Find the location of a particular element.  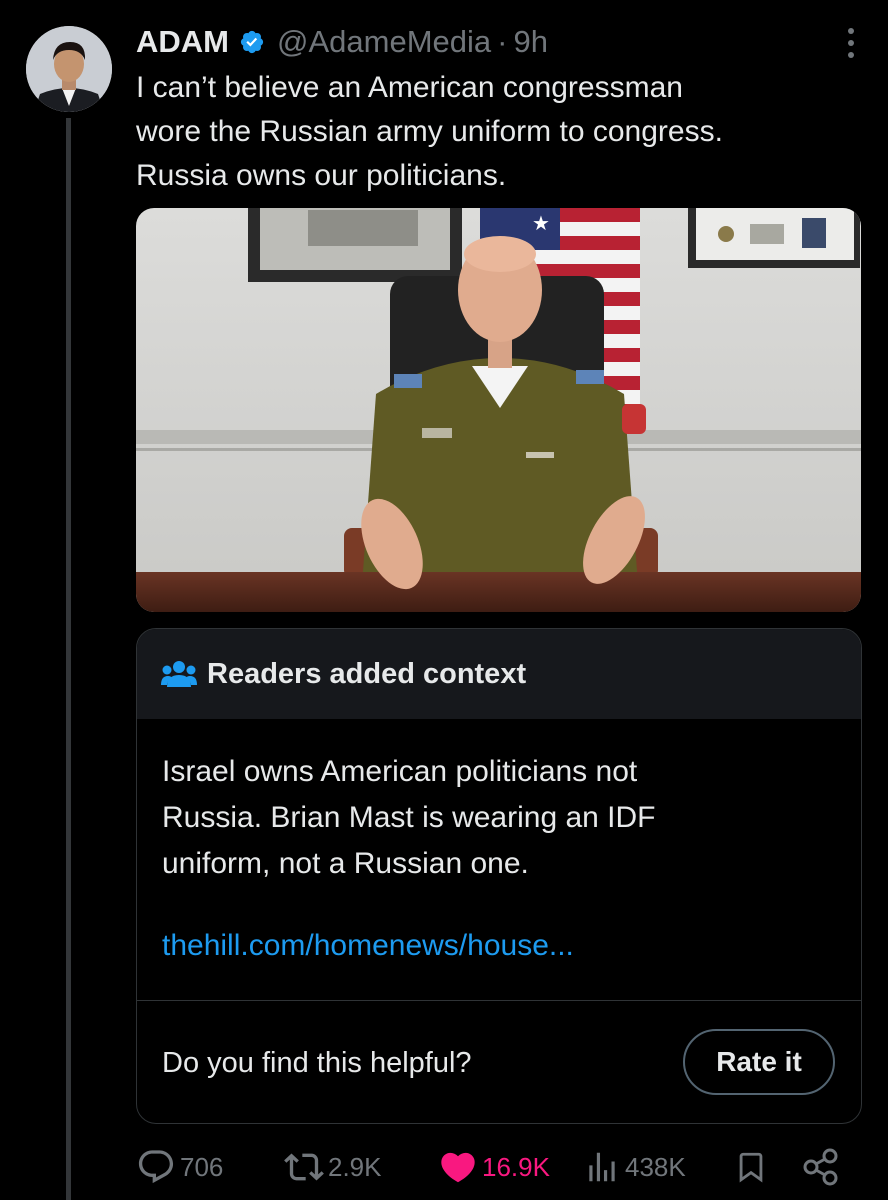

author-name: ADAM is located at coordinates (182, 42).